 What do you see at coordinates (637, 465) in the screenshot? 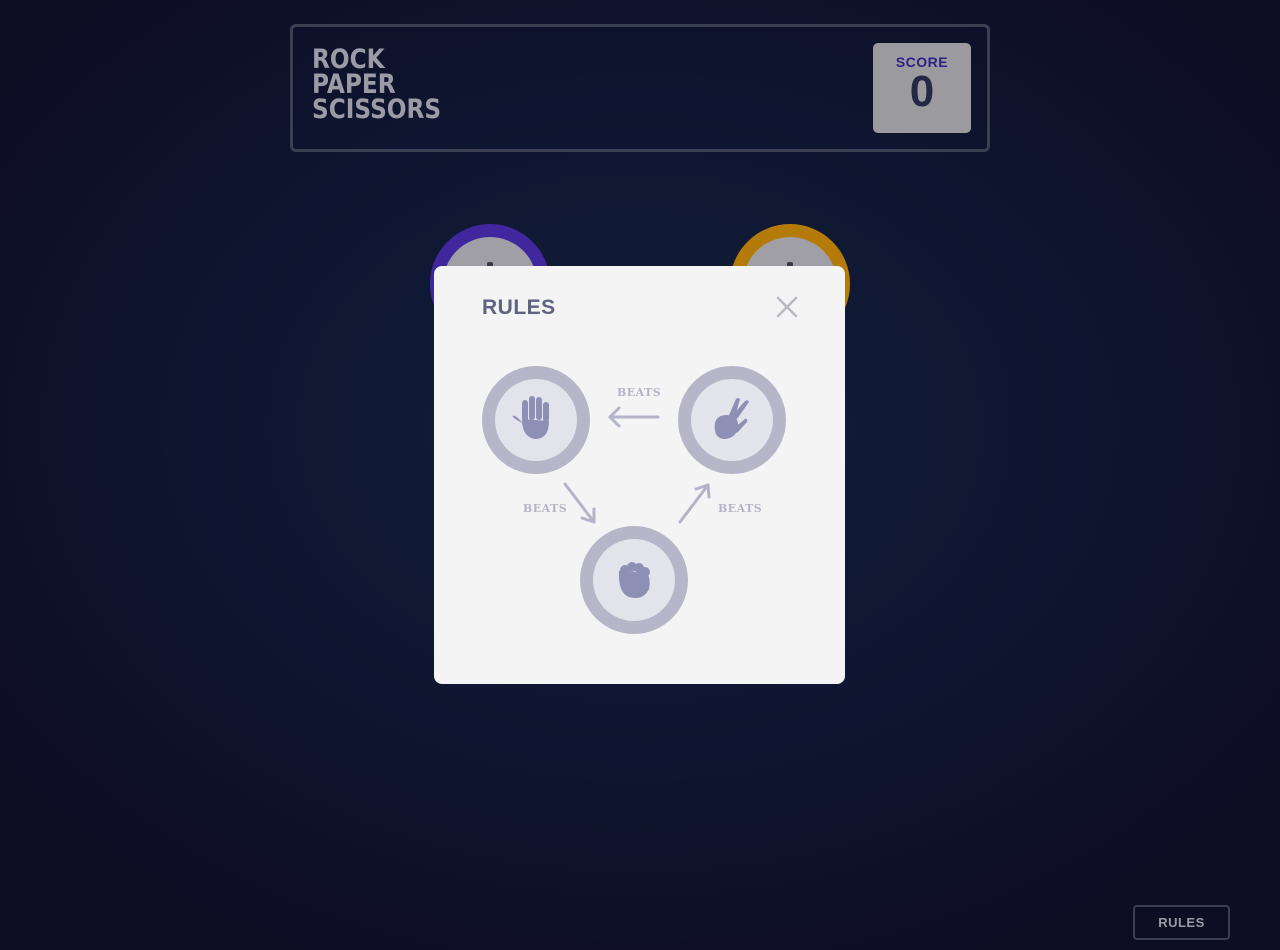
I see `beats-arrows` at bounding box center [637, 465].